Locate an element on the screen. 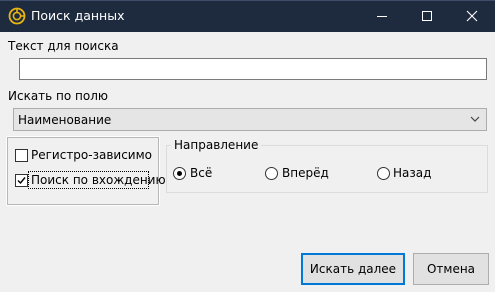 Image resolution: width=495 pixels, height=292 pixels. cancel-button: Отмена is located at coordinates (451, 269).